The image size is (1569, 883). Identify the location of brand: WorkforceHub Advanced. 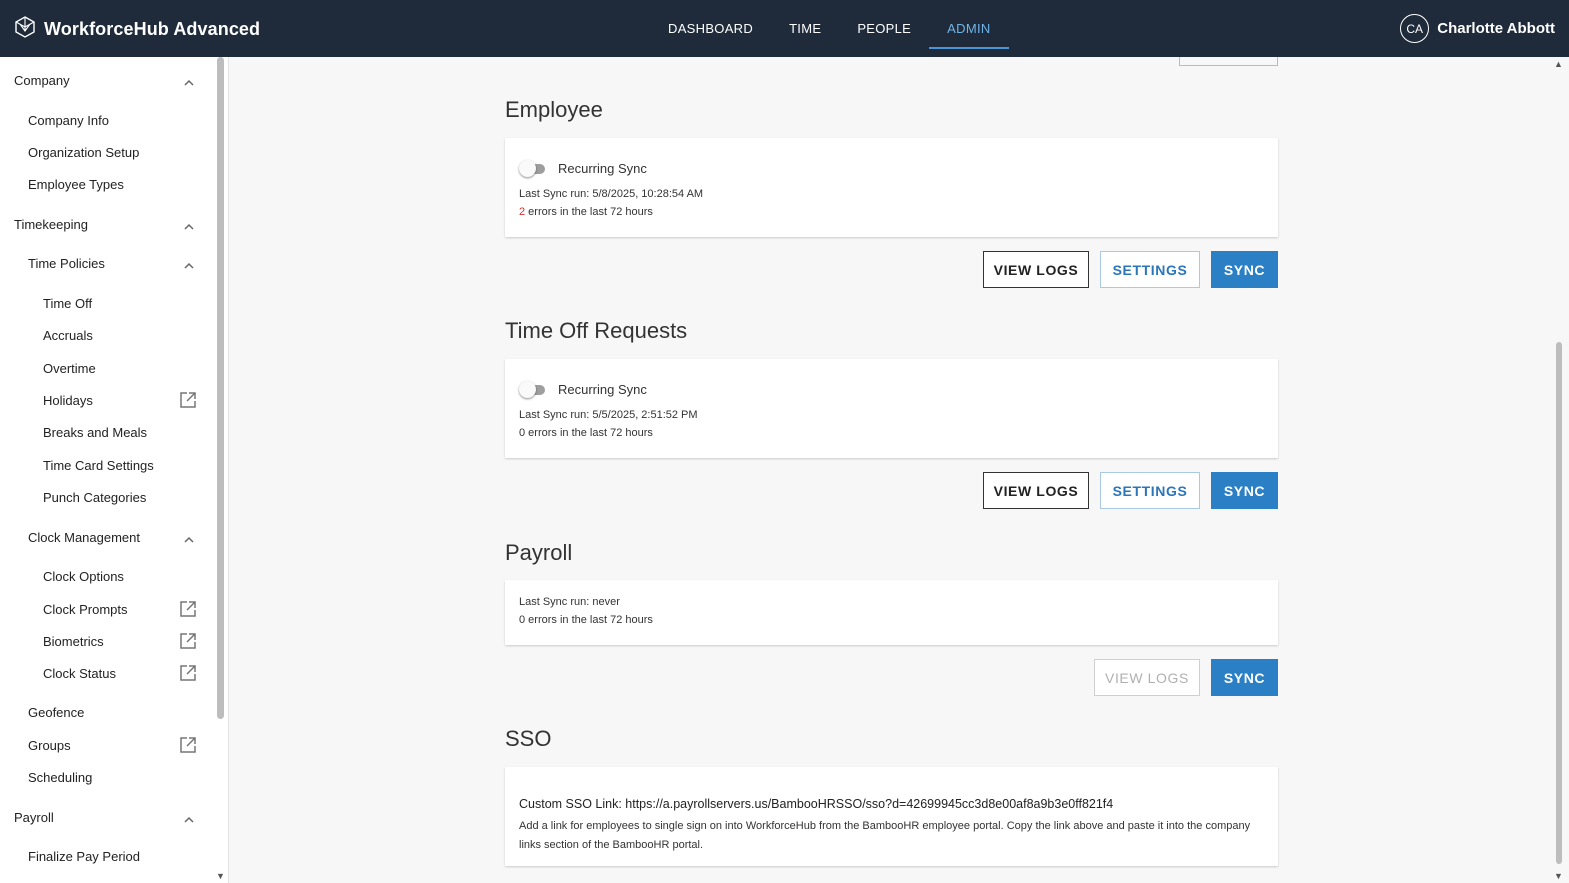
(137, 29).